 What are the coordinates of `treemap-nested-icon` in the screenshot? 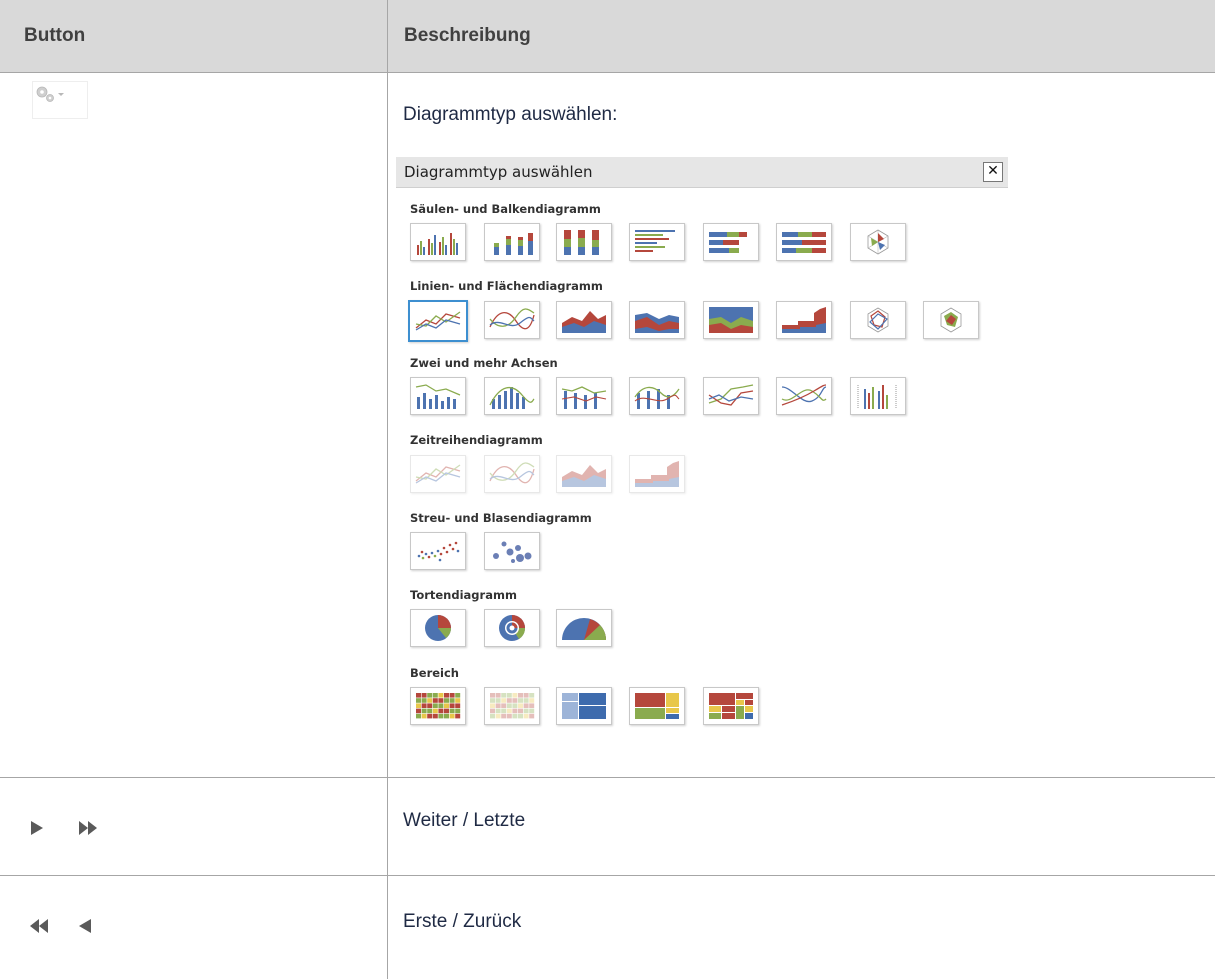 It's located at (731, 706).